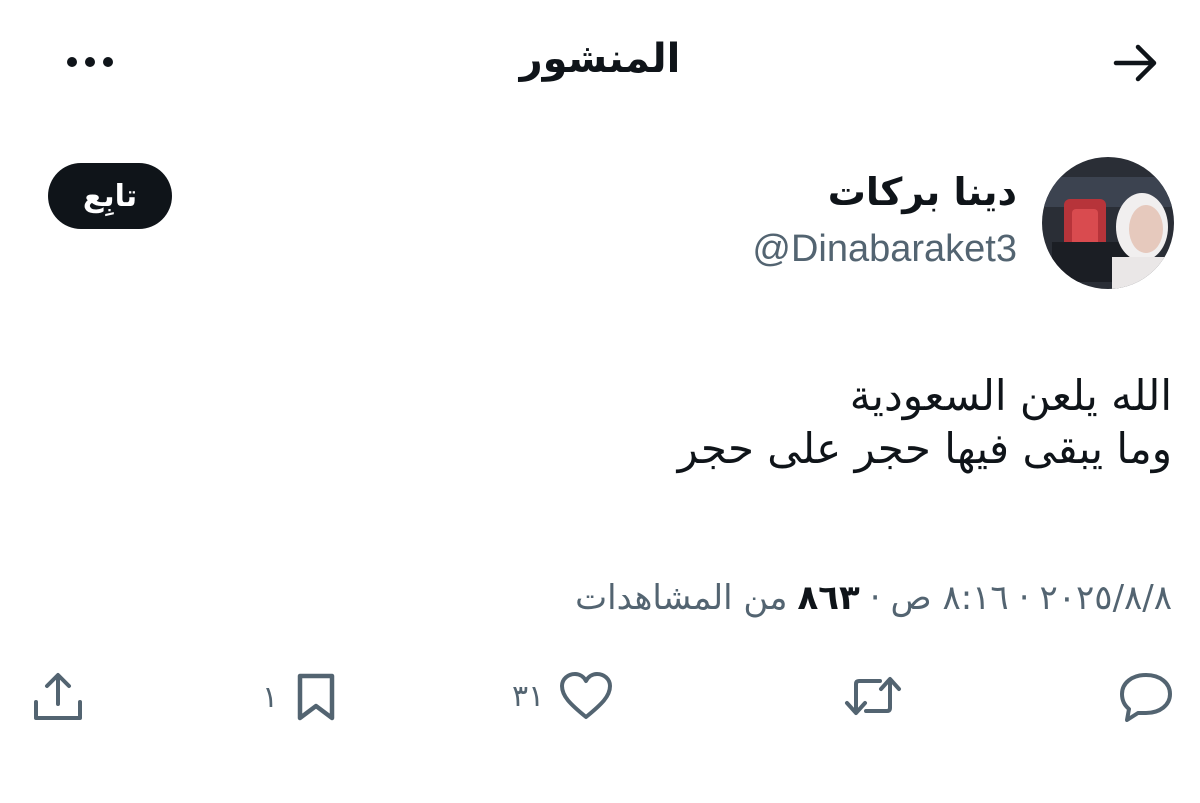  I want to click on display-name: دينا بركات, so click(922, 192).